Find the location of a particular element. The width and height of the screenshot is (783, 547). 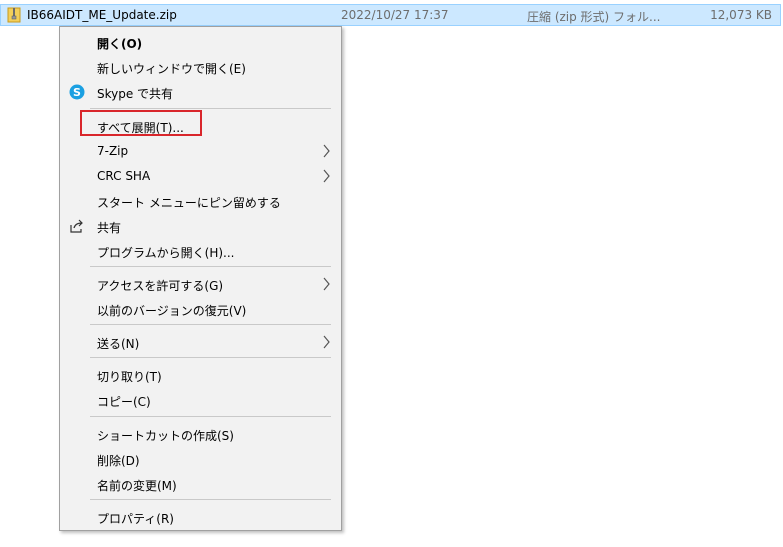

menu-item-label: ショートカットの作成(S) is located at coordinates (165, 436).